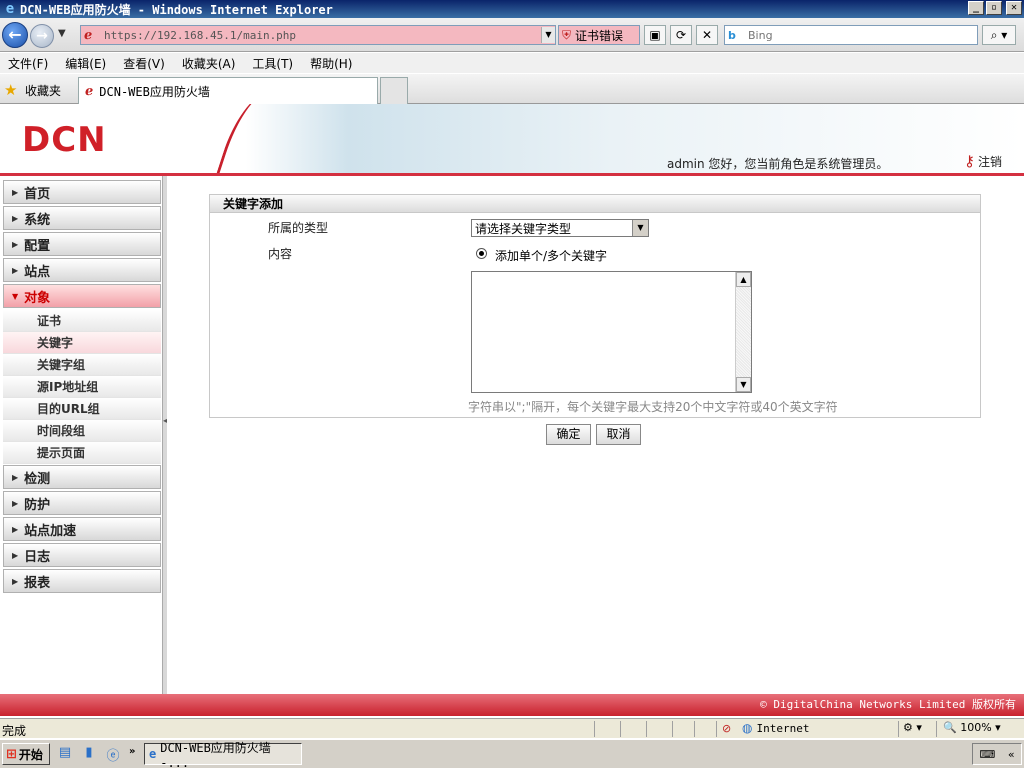 The width and height of the screenshot is (1024, 768). What do you see at coordinates (144, 63) in the screenshot?
I see `menu-view: 查看(V)` at bounding box center [144, 63].